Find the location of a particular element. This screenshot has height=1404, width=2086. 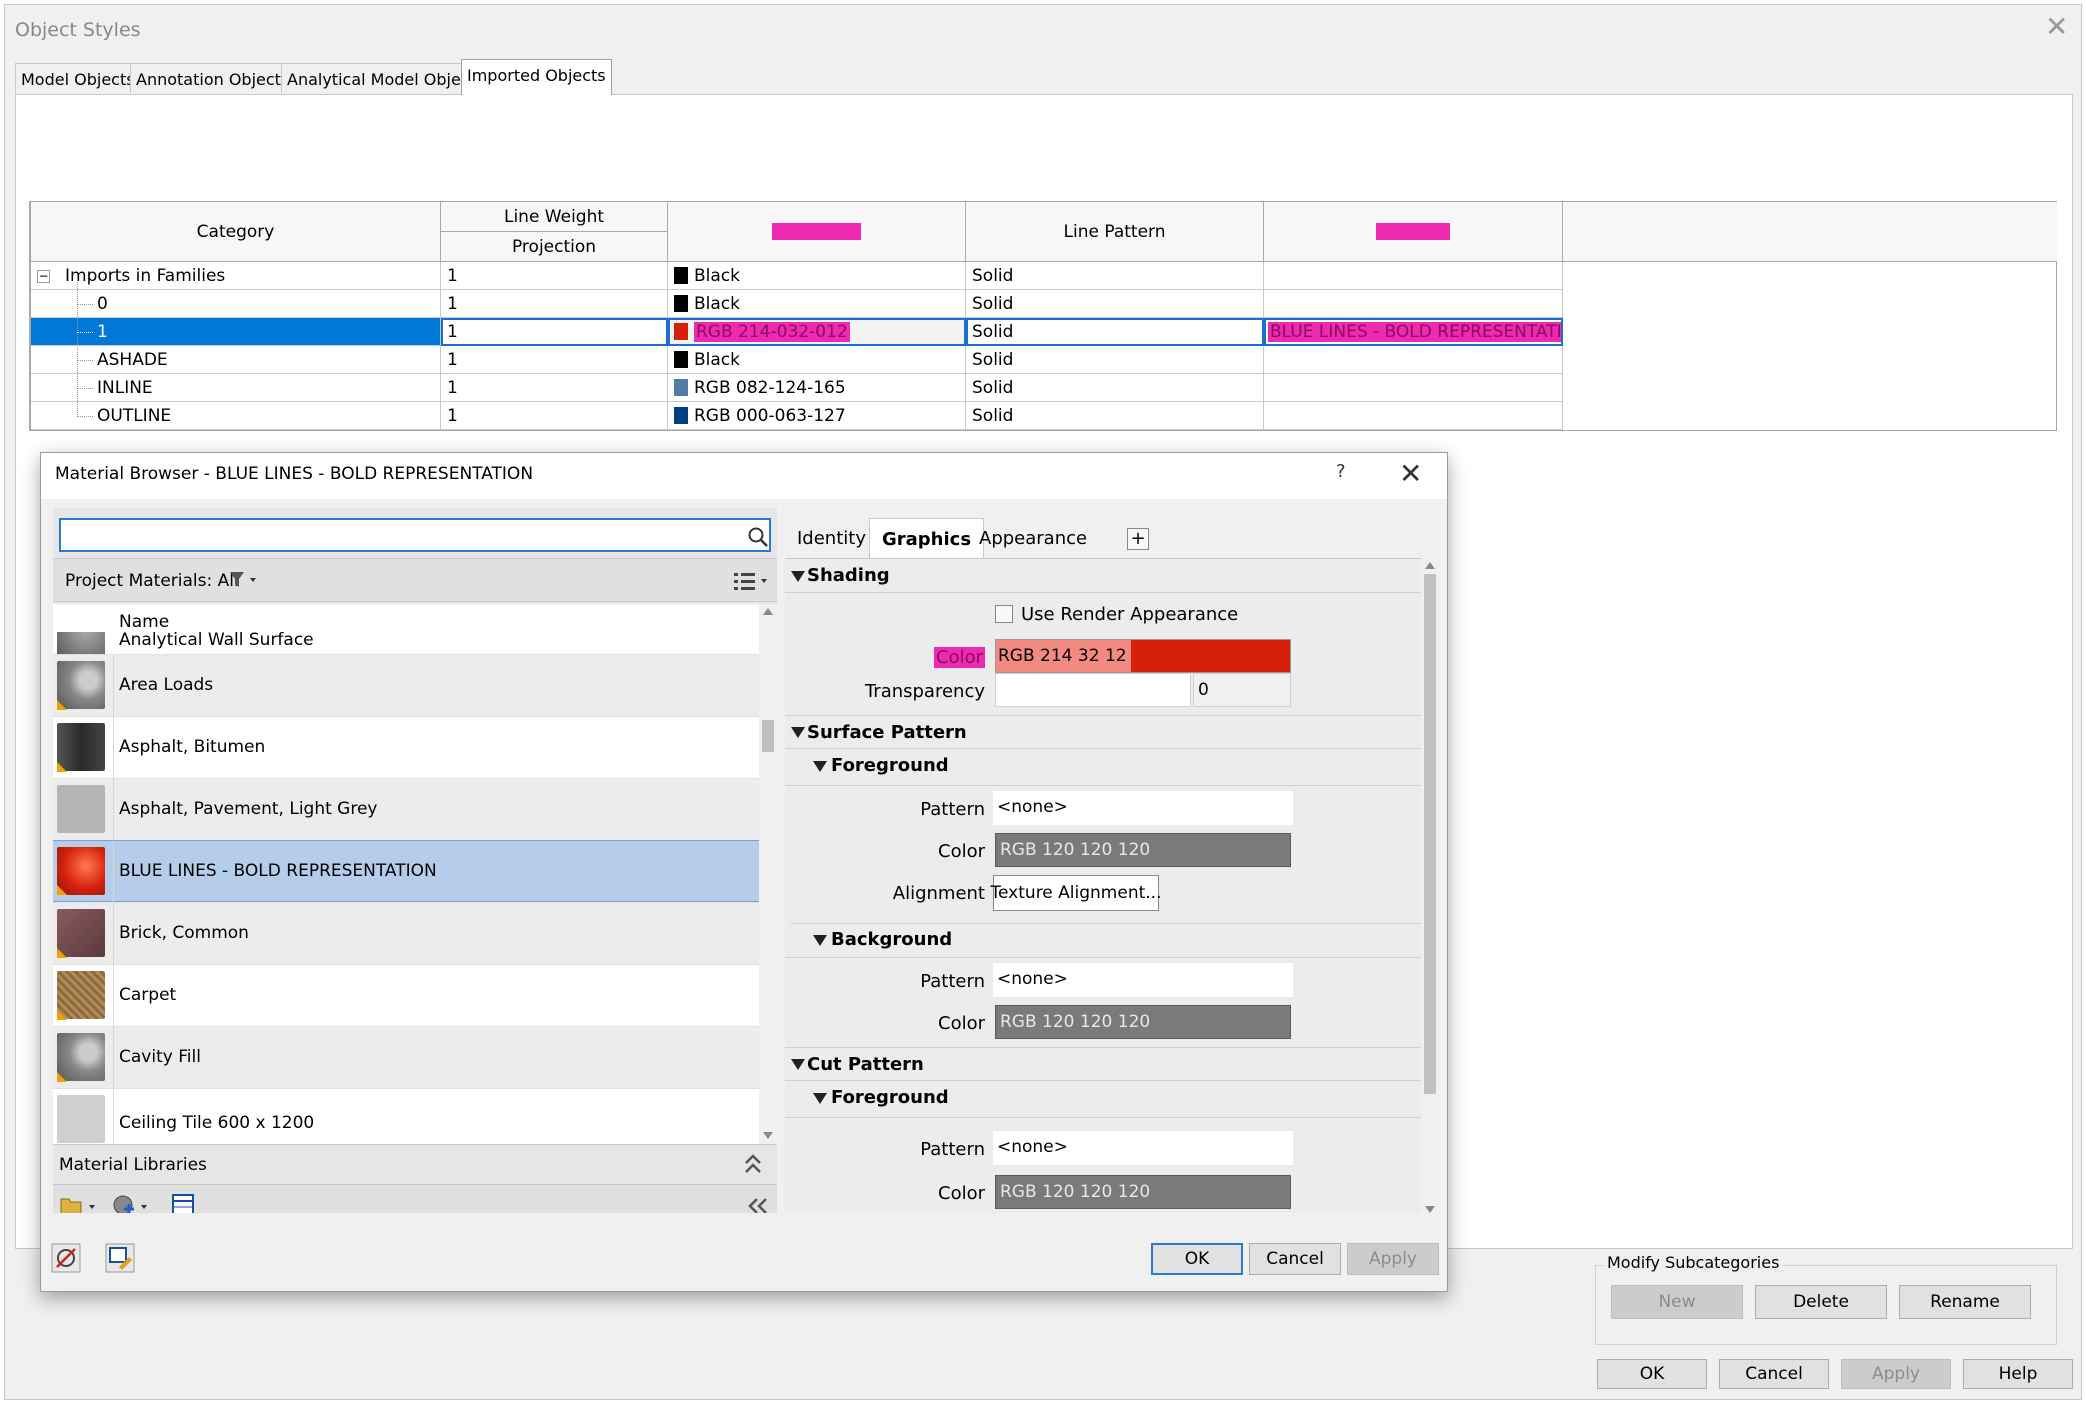

foreground-pattern-field: <none> is located at coordinates (1143, 808).